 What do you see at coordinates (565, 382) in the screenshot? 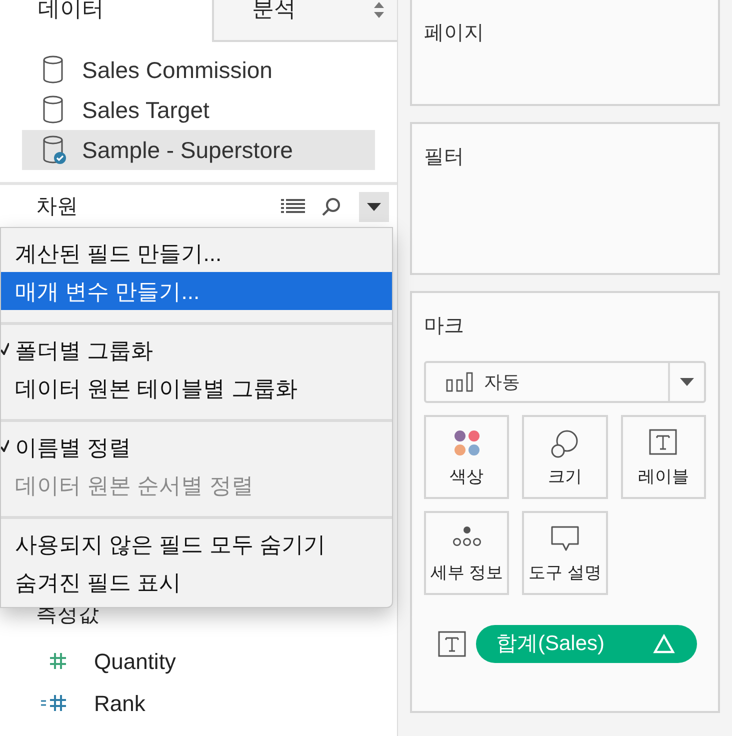
I see `mark-type-dropdown: 자동` at bounding box center [565, 382].